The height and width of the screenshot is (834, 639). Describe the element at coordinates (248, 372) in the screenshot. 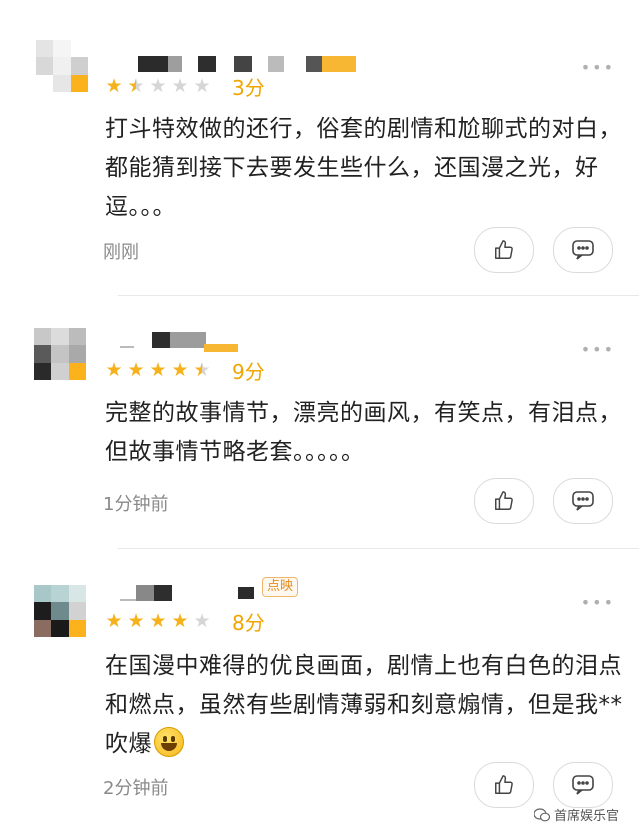

I see `rating-score: 9分` at that location.